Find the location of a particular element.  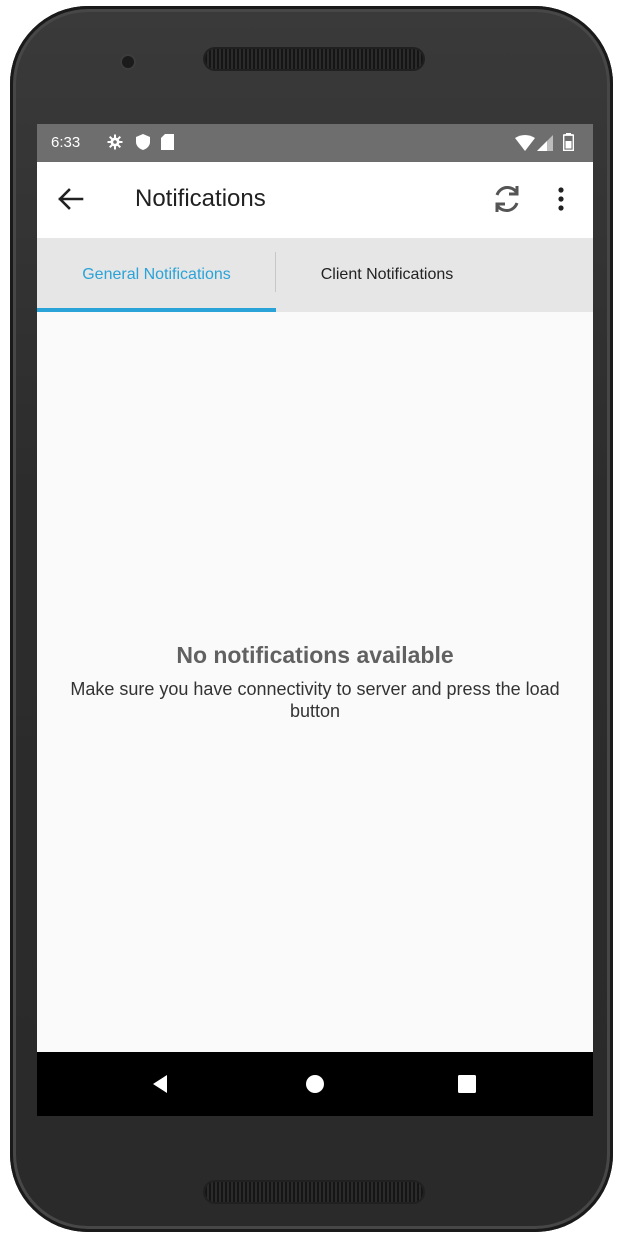

recents-square-icon is located at coordinates (467, 1084).